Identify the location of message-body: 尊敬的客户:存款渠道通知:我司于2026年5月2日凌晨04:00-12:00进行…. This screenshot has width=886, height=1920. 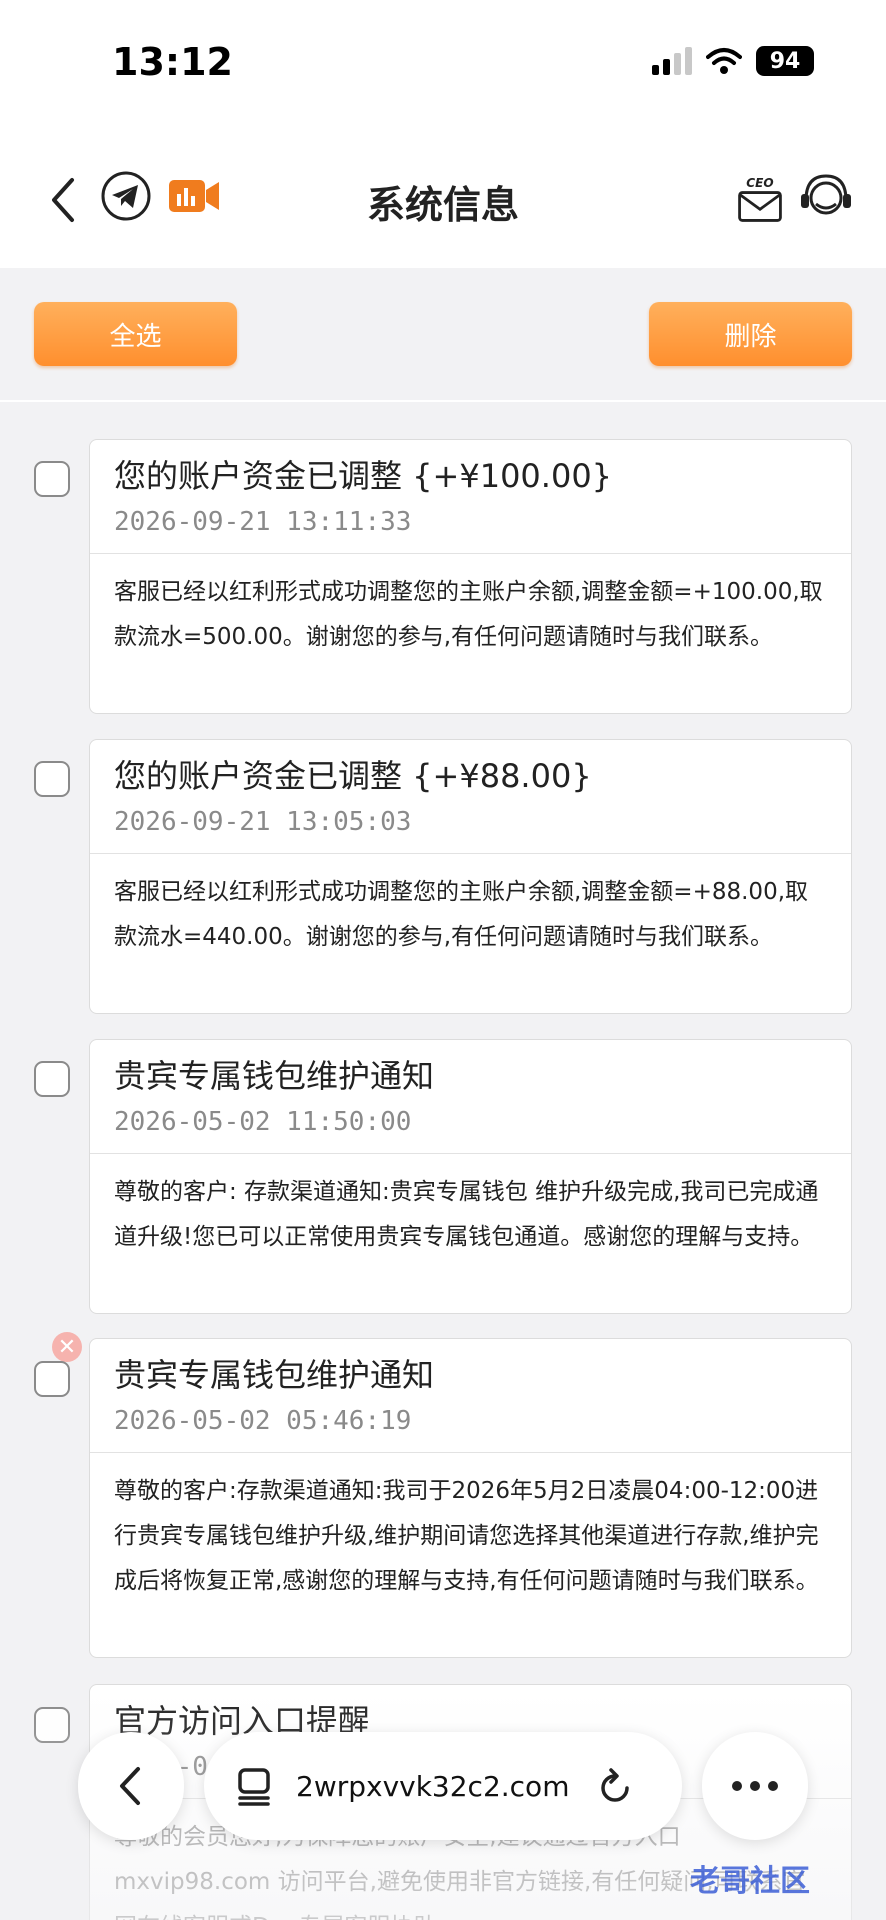
(466, 1536).